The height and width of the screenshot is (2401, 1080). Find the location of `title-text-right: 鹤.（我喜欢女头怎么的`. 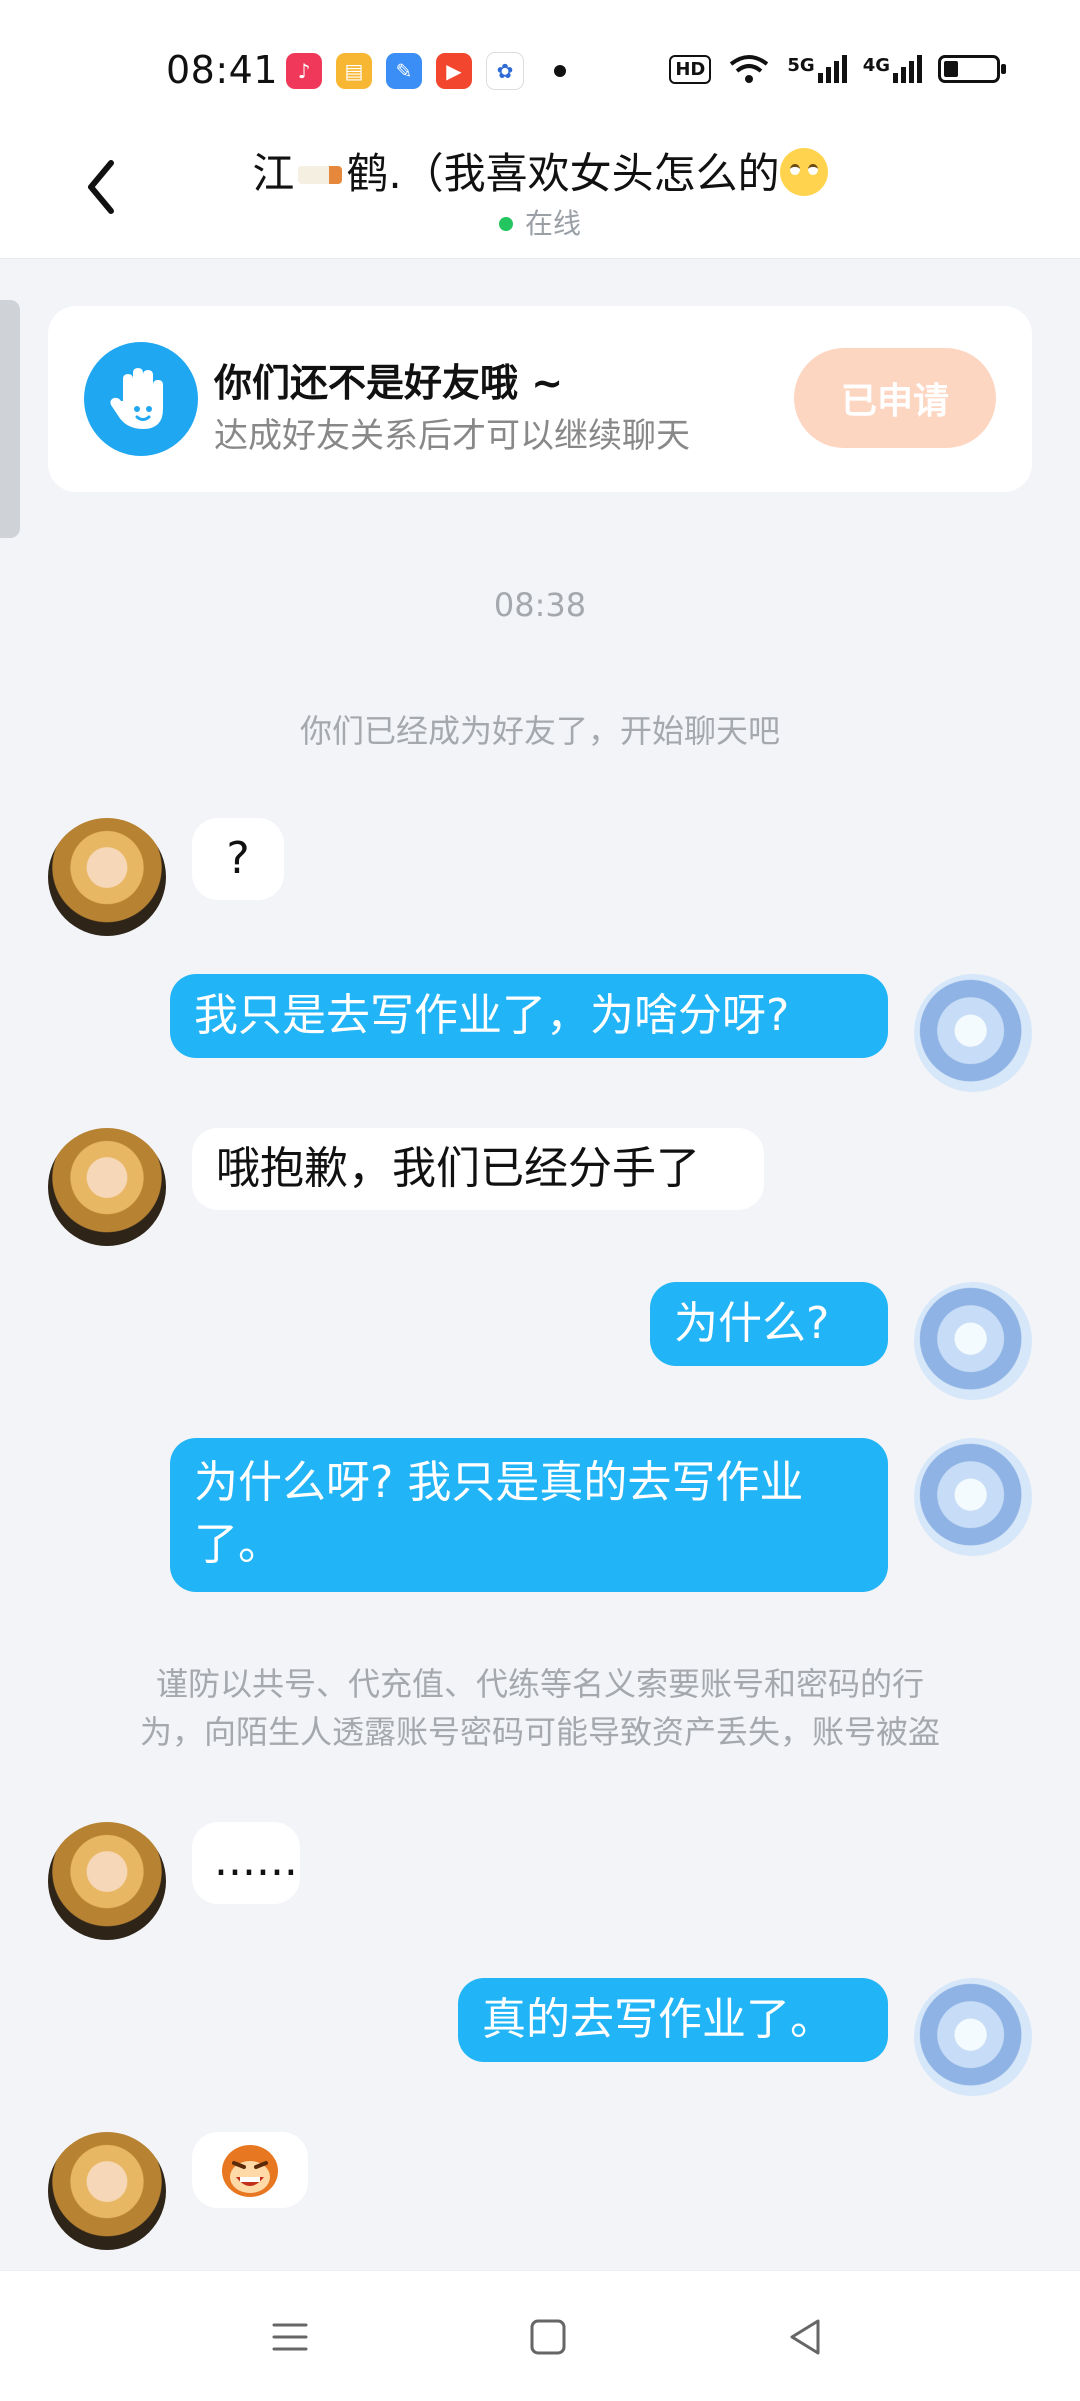

title-text-right: 鹤.（我喜欢女头怎么的 is located at coordinates (563, 173).